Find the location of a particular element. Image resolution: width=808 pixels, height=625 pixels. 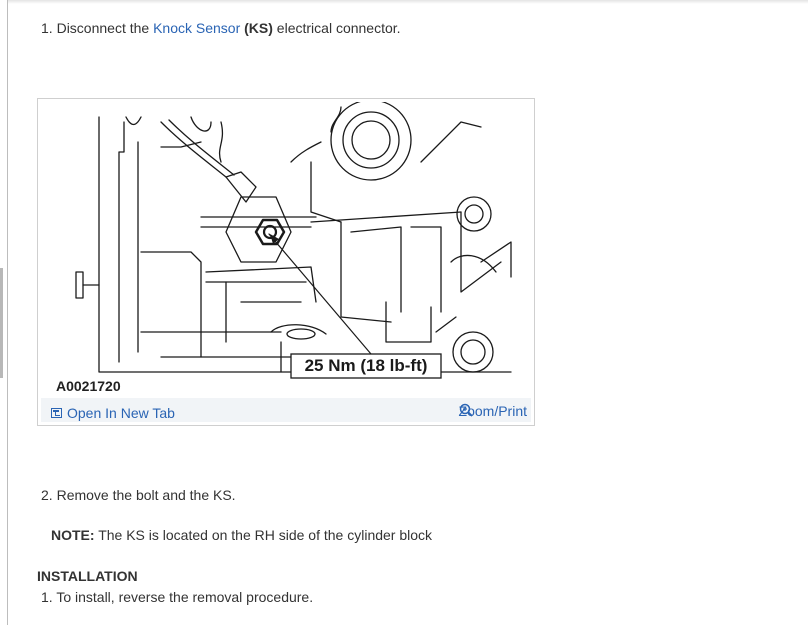

open-in-new-tab-label: Open In New Tab is located at coordinates (121, 413).